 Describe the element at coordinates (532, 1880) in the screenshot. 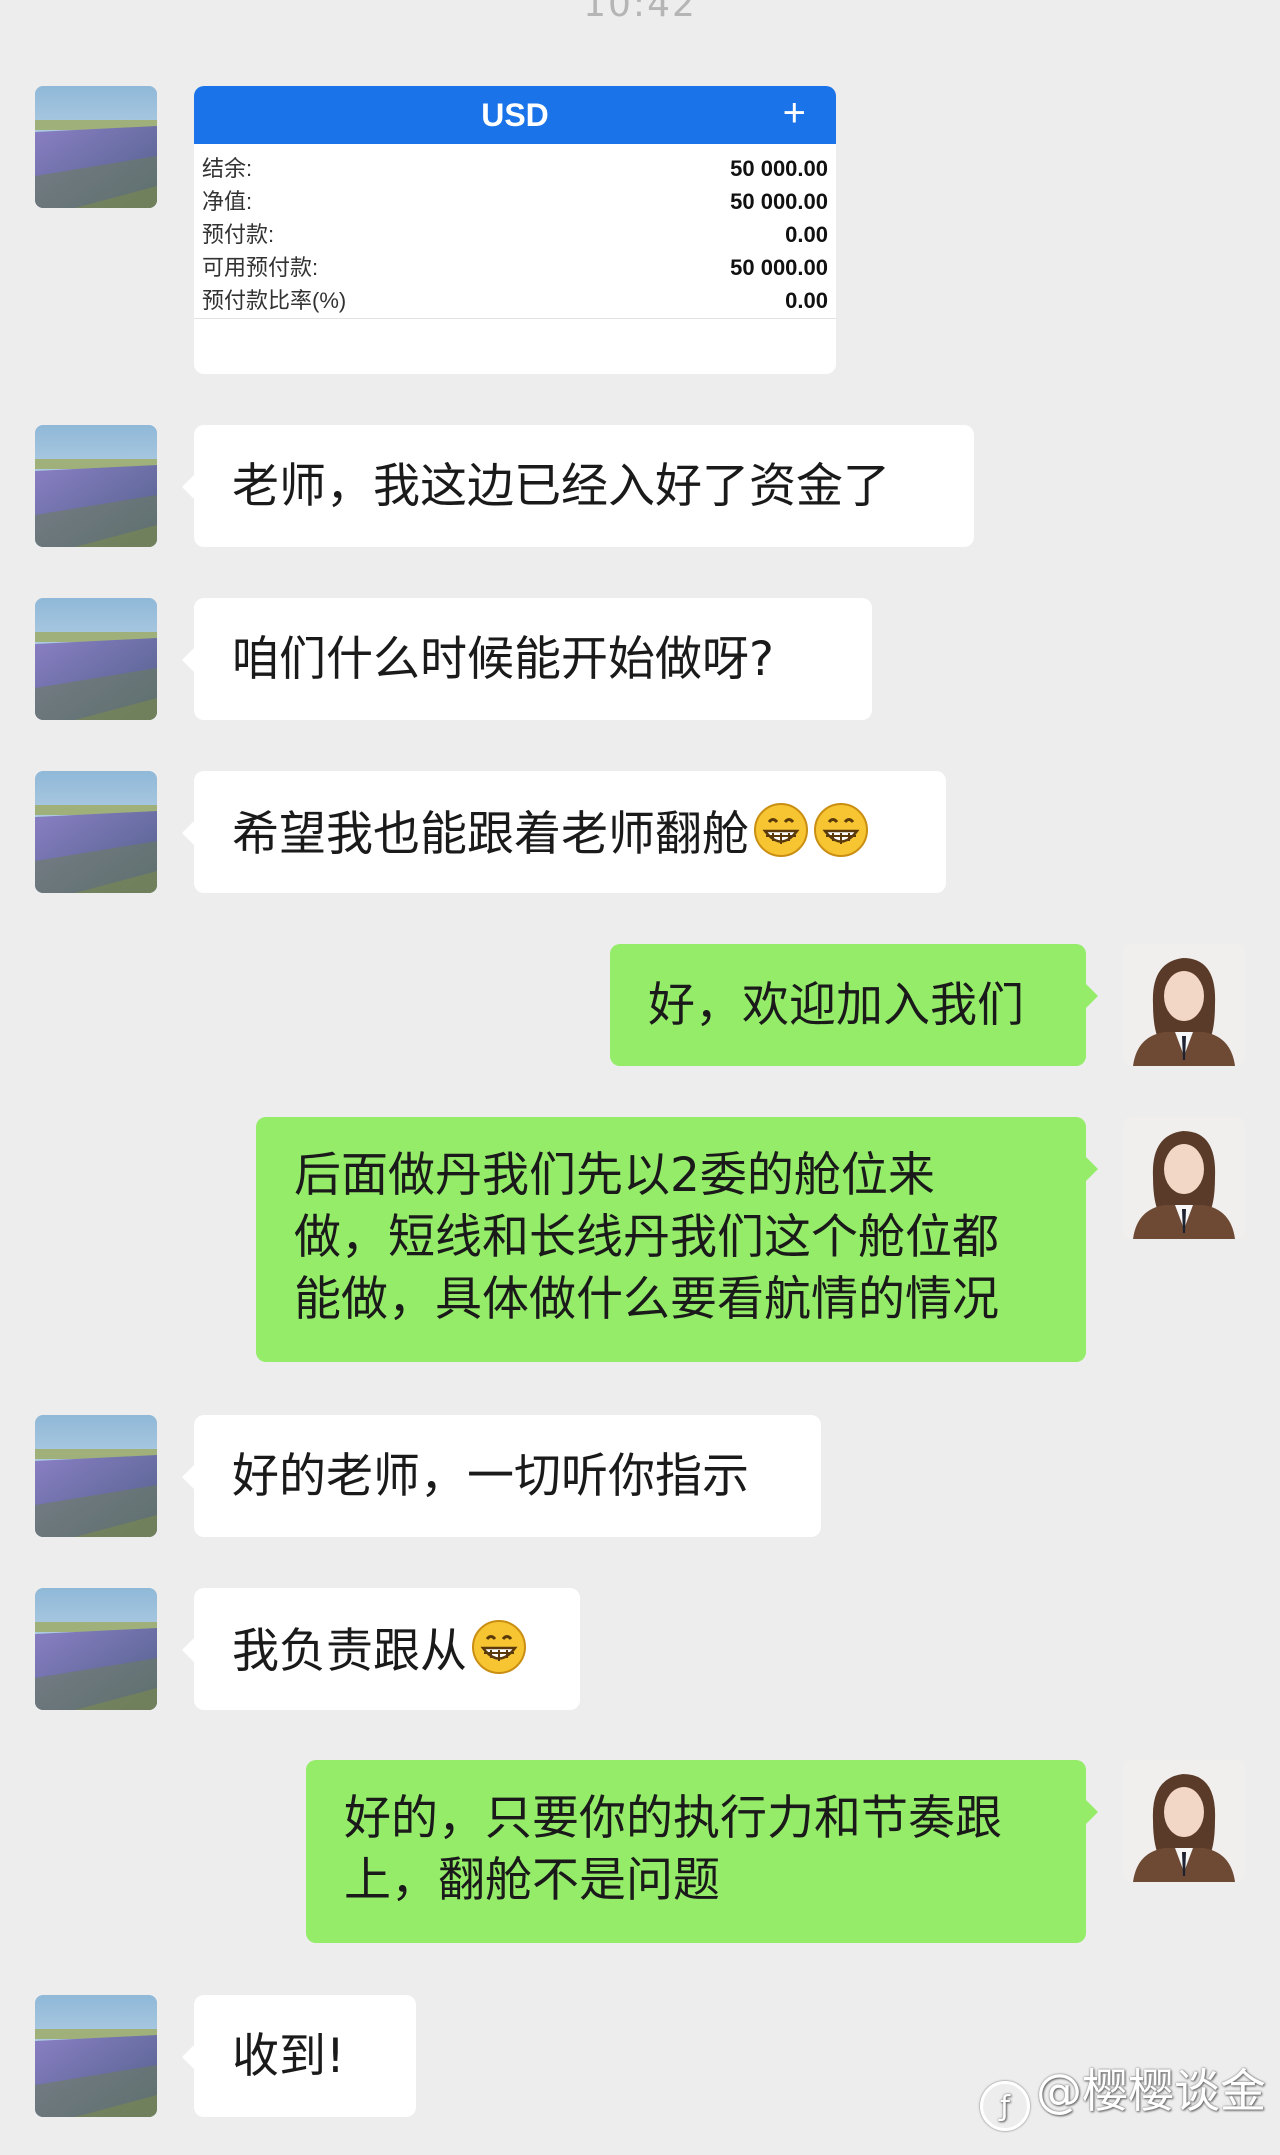

I see `message-line: 上，翻舱不是问题` at that location.